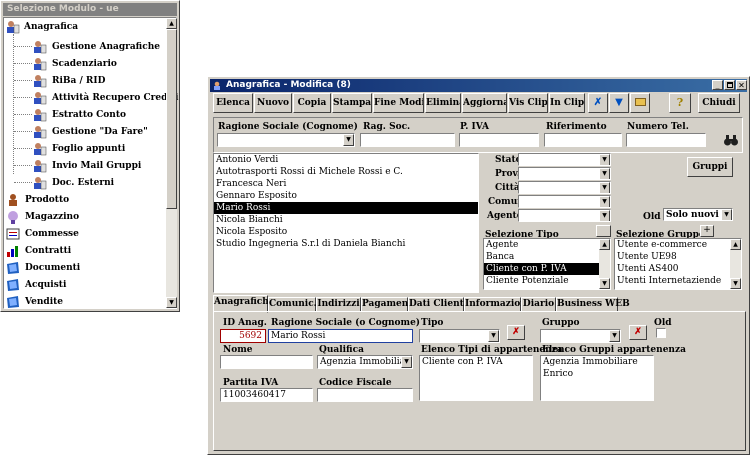 This screenshot has width=750, height=455. I want to click on selezione-gruppo-scrollbar: ▲ ▼, so click(735, 264).